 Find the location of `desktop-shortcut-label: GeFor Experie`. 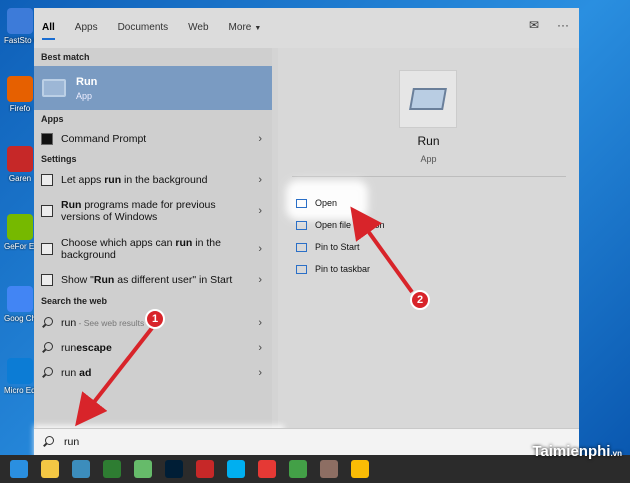

desktop-shortcut-label: GeFor Experie is located at coordinates (20, 246).